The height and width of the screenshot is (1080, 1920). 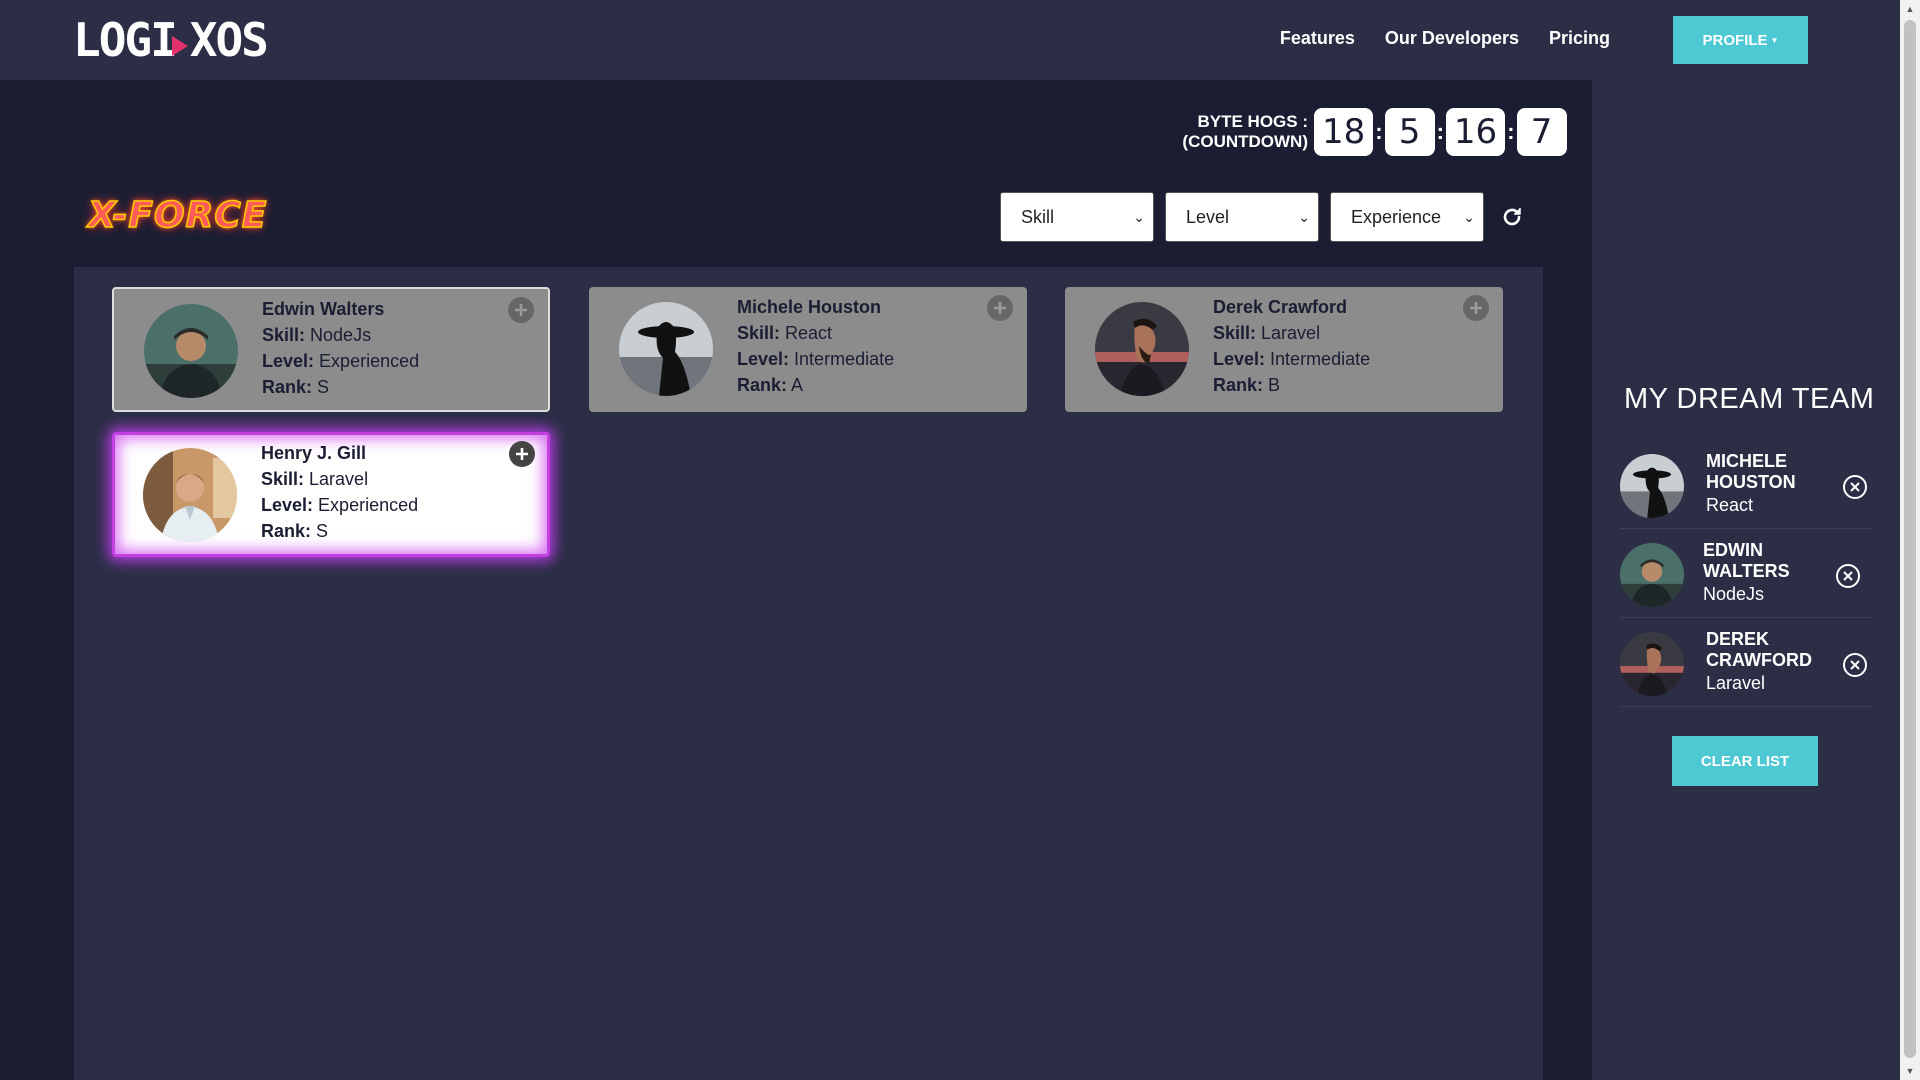 I want to click on member-info: DEREK CRAWFORD Laravel, so click(x=1759, y=661).